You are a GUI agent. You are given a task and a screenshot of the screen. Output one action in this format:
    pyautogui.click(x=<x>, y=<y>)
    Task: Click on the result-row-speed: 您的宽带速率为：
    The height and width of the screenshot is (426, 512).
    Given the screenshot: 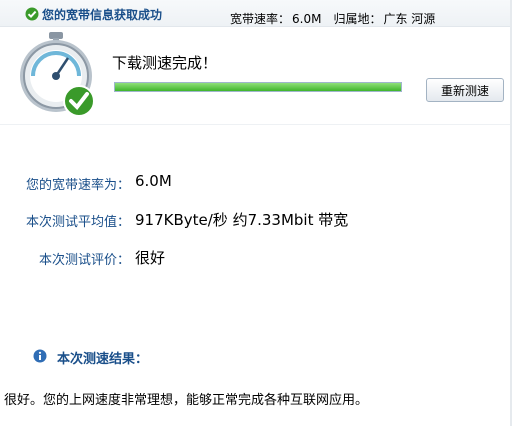 What is the action you would take?
    pyautogui.click(x=65, y=183)
    